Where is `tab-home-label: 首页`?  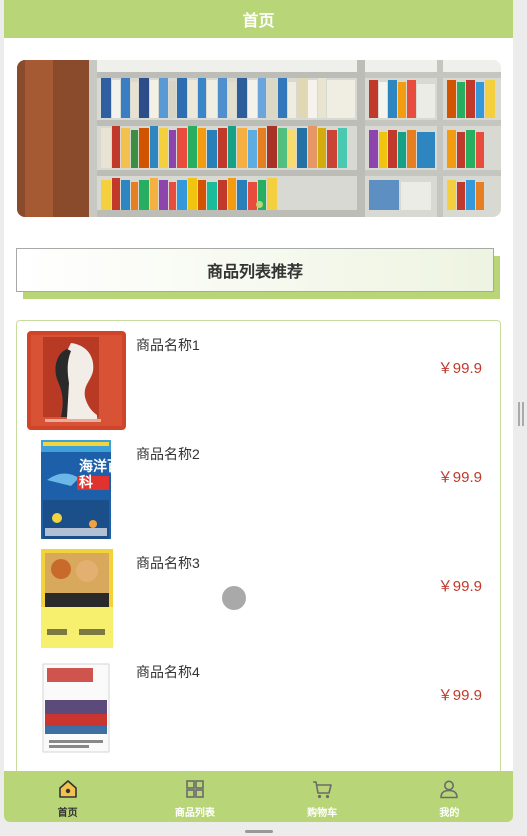
tab-home-label: 首页 is located at coordinates (67, 813).